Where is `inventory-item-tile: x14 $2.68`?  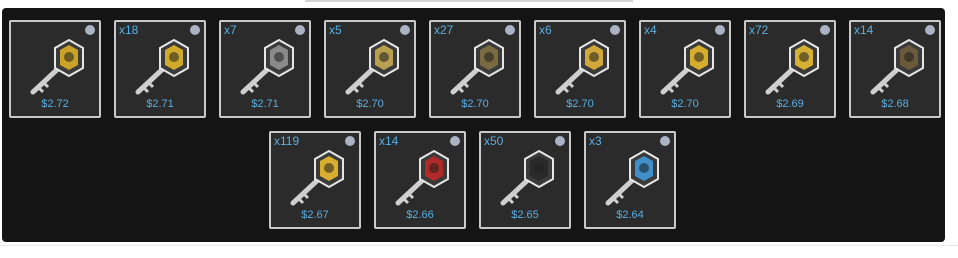
inventory-item-tile: x14 $2.68 is located at coordinates (895, 69).